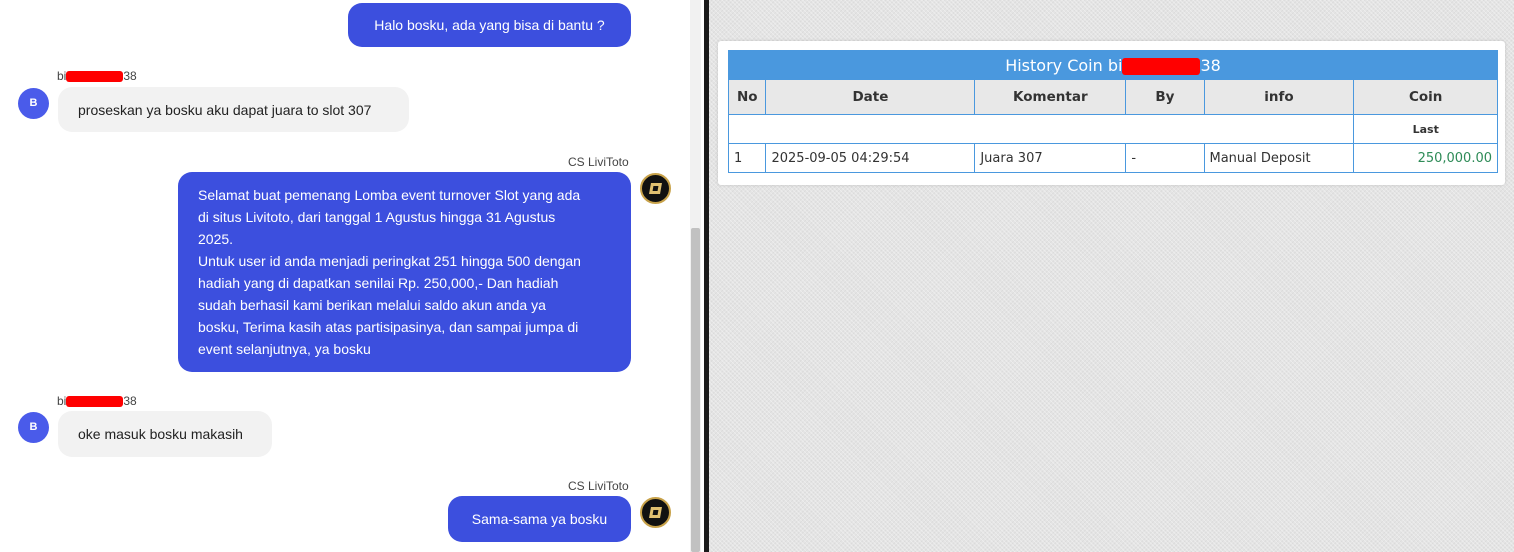 The height and width of the screenshot is (552, 1514). What do you see at coordinates (1050, 158) in the screenshot?
I see `cell-komentar: Juara 307` at bounding box center [1050, 158].